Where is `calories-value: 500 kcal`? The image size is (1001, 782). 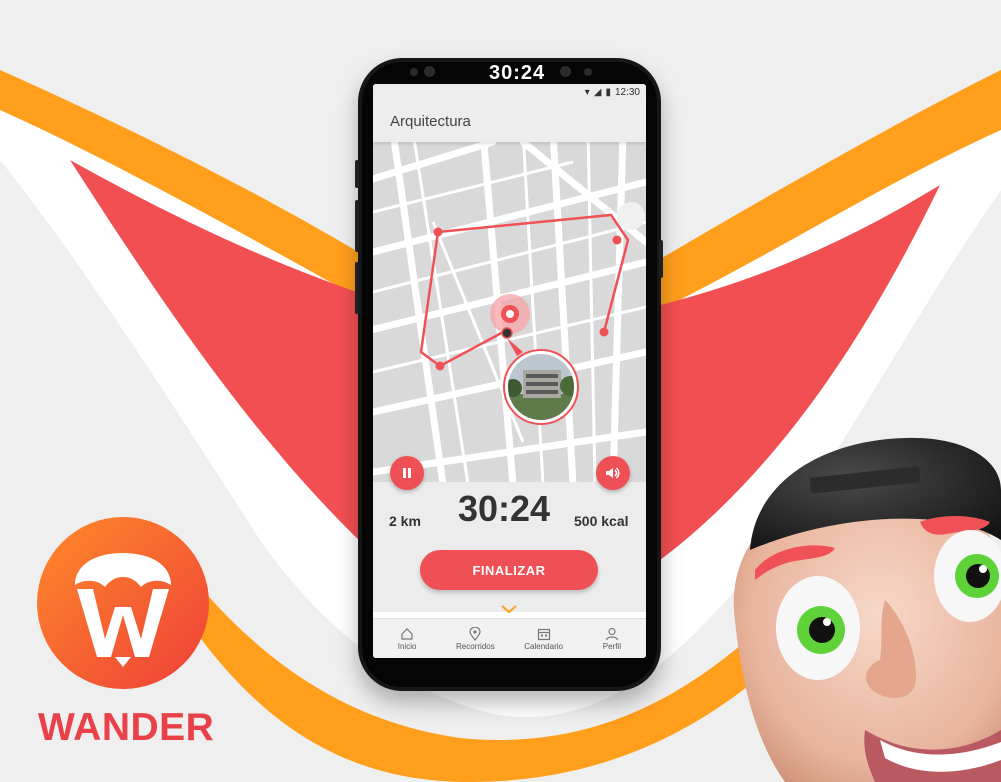
calories-value: 500 kcal is located at coordinates (601, 521).